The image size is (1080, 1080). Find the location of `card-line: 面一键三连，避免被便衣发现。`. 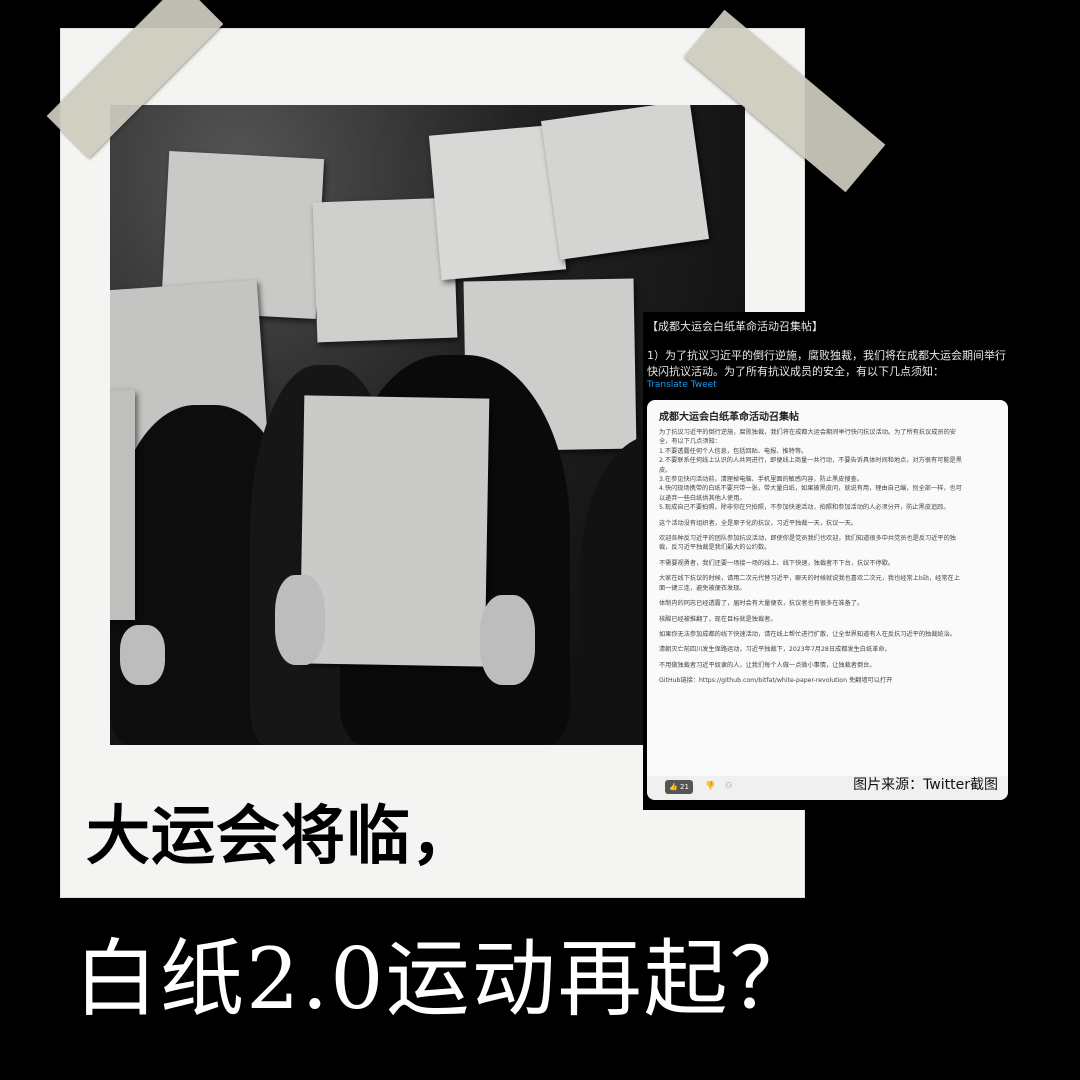

card-line: 面一键三连，避免被便衣发现。 is located at coordinates (702, 588).